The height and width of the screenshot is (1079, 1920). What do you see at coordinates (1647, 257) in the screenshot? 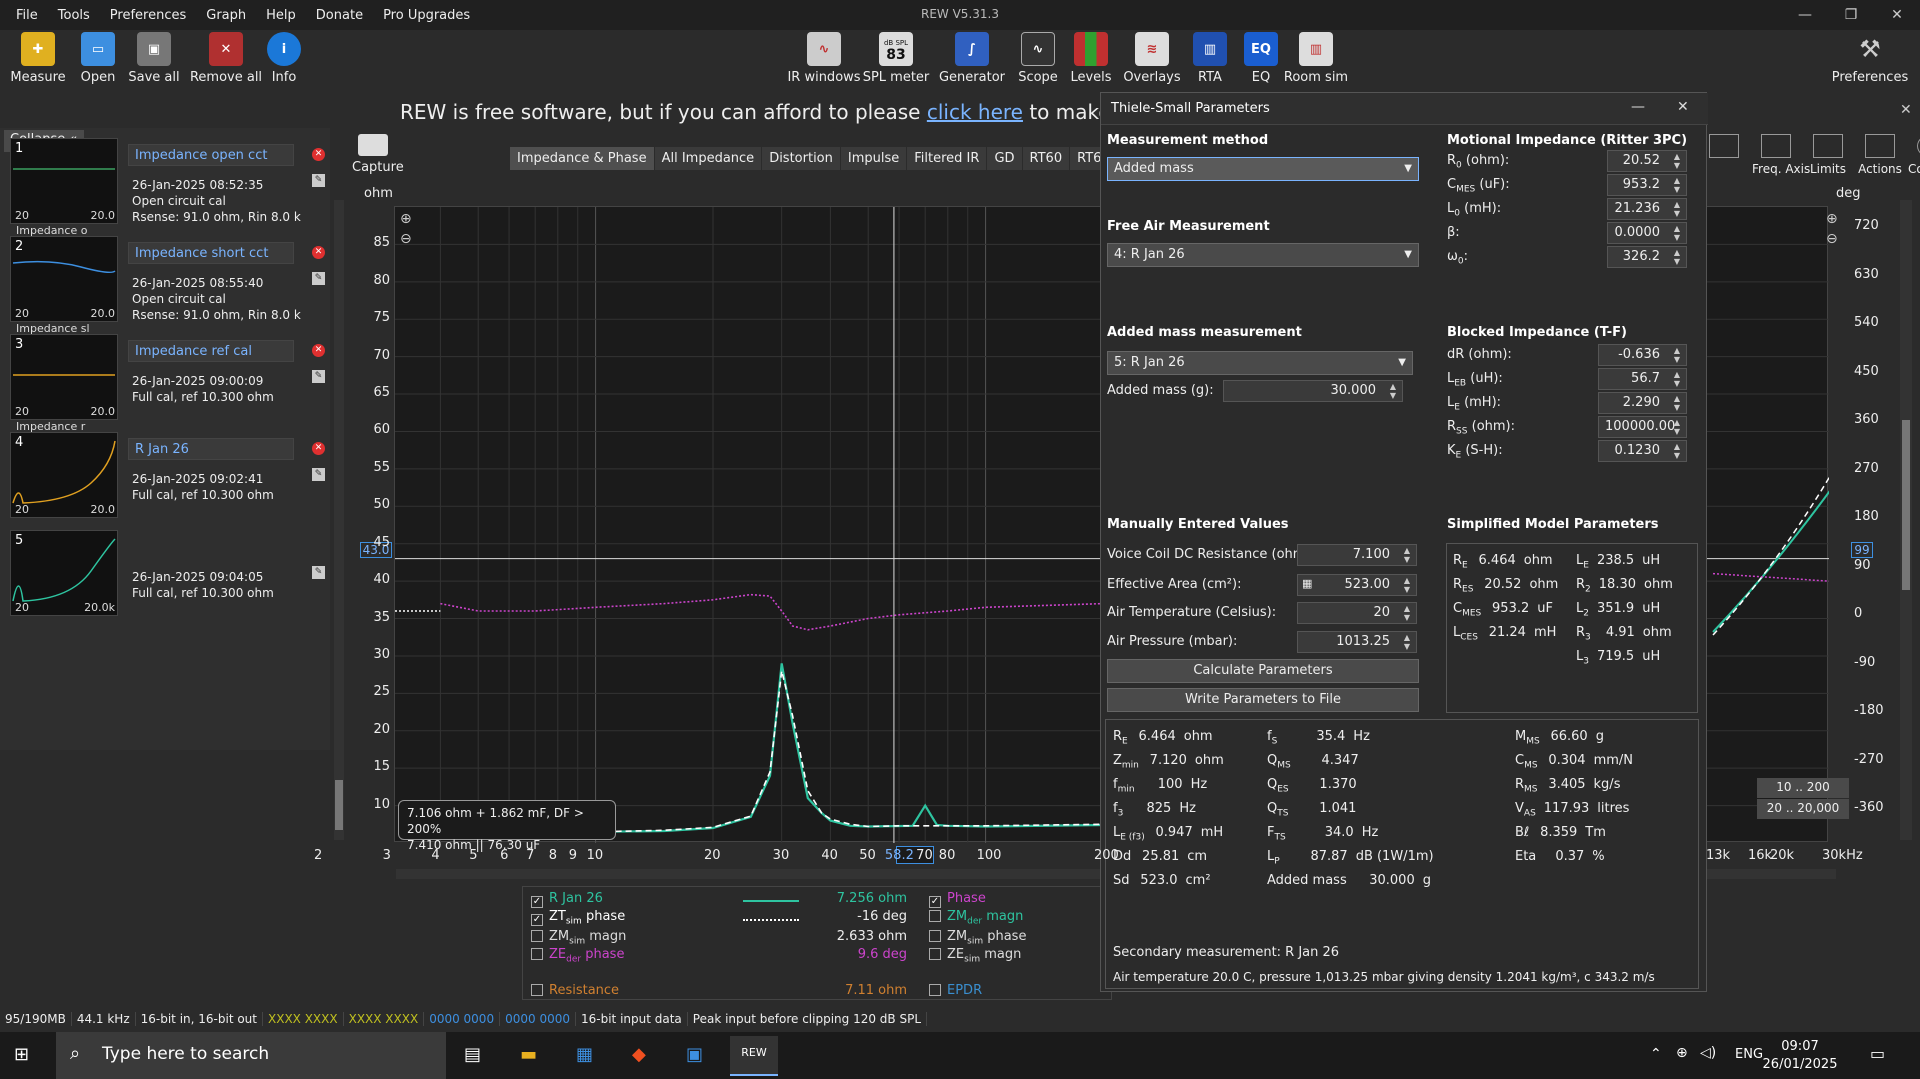
I see `motional-4-input: 326.2 ▲ ▼` at bounding box center [1647, 257].